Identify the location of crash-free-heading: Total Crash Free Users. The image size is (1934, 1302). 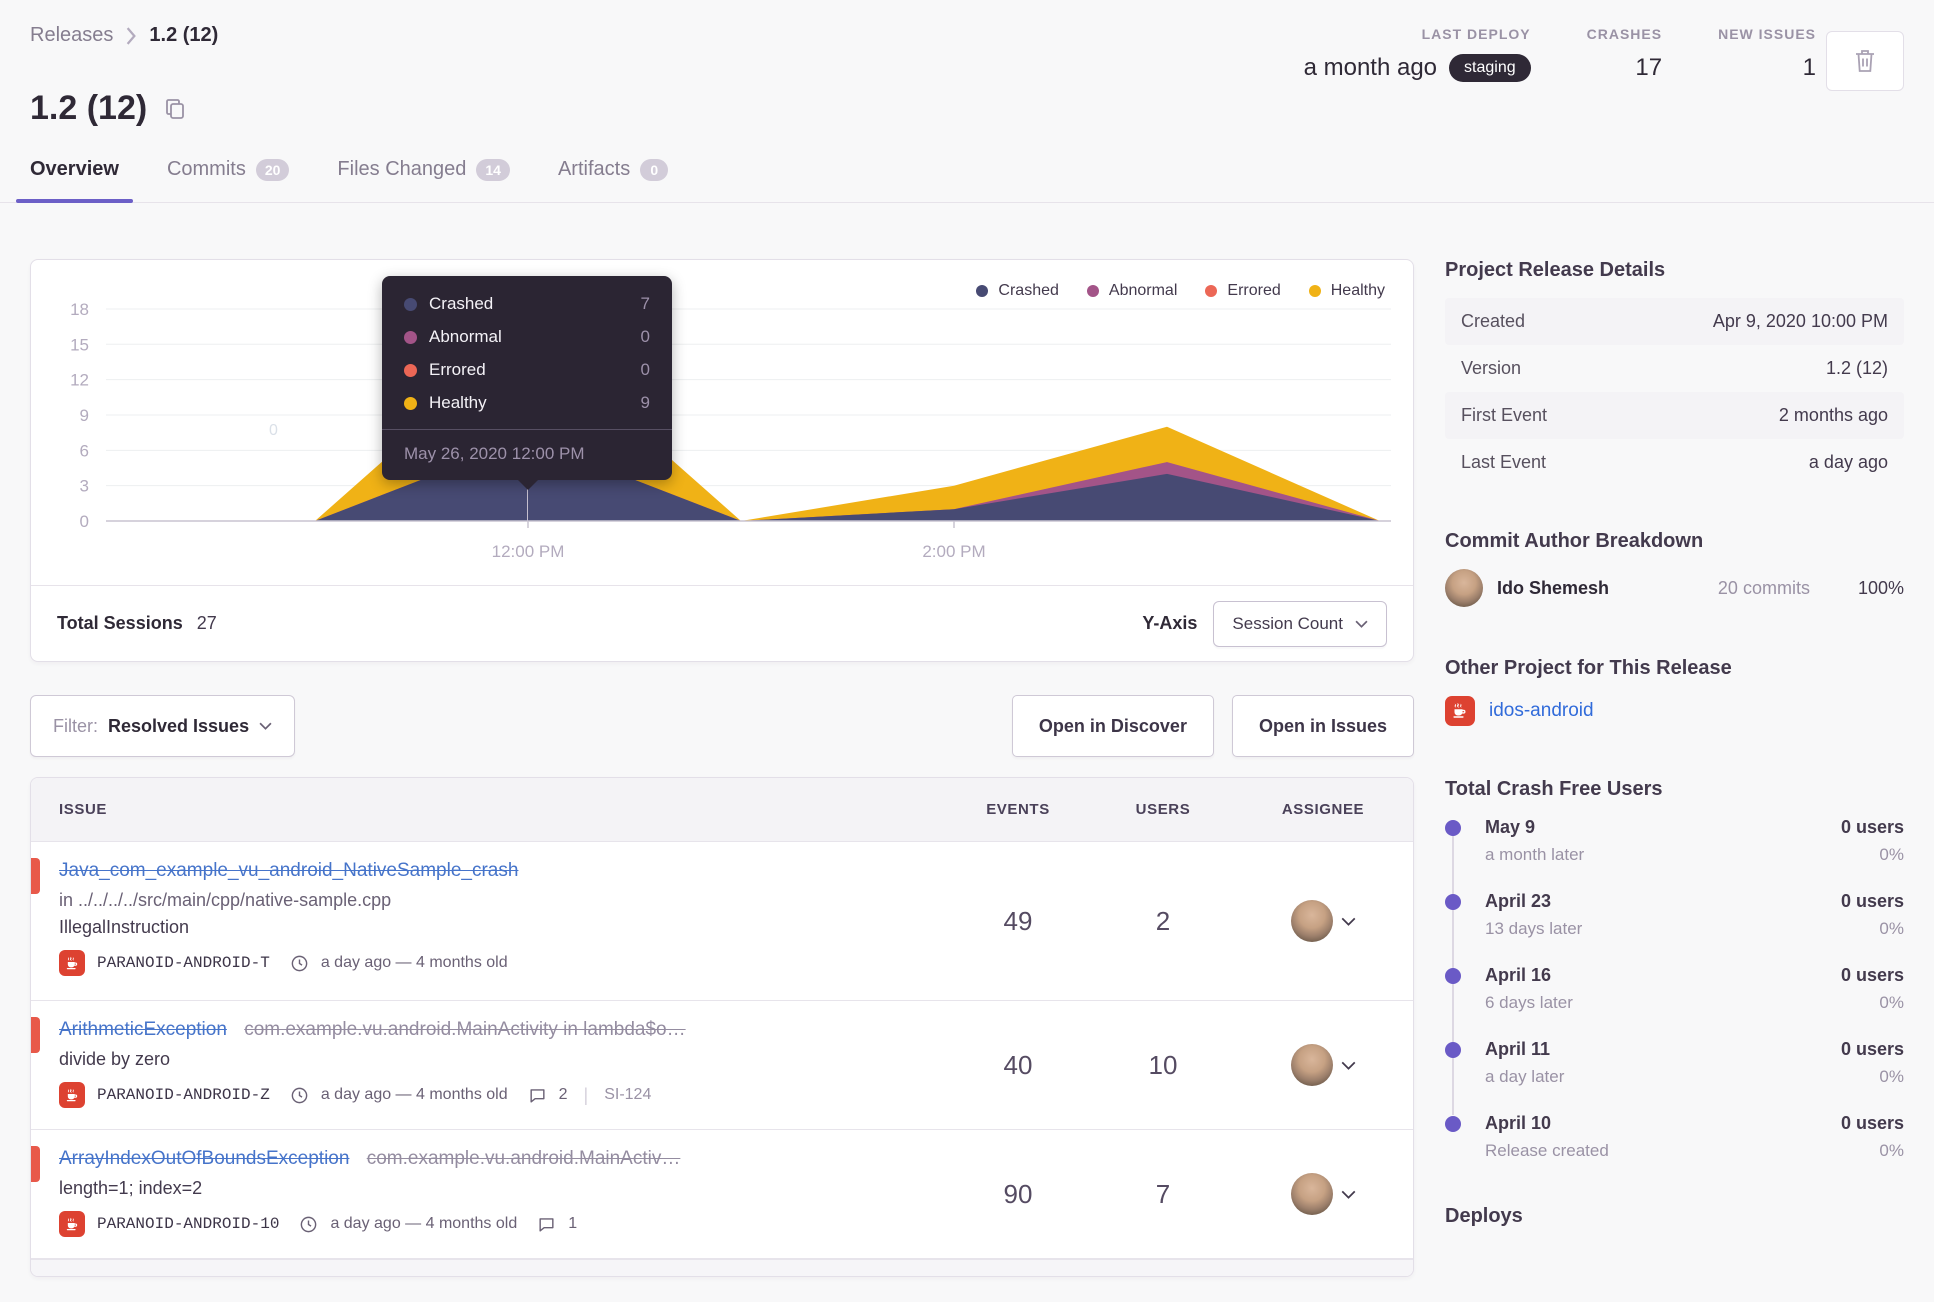
(1554, 789).